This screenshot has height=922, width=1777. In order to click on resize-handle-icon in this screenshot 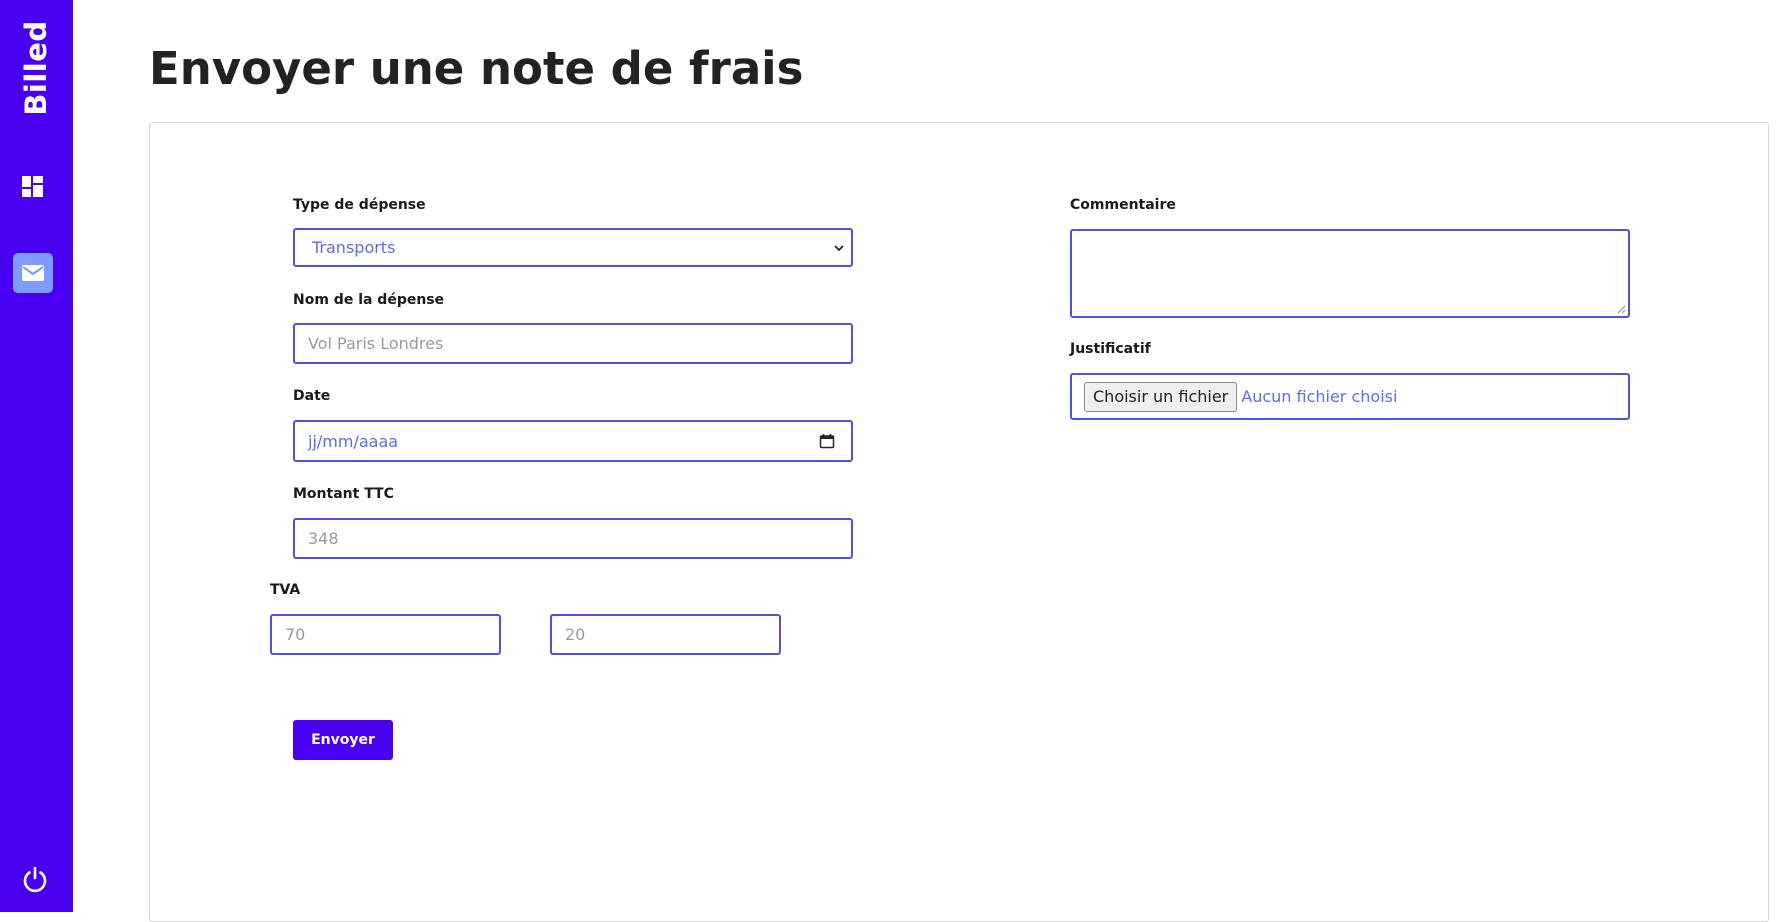, I will do `click(1621, 309)`.